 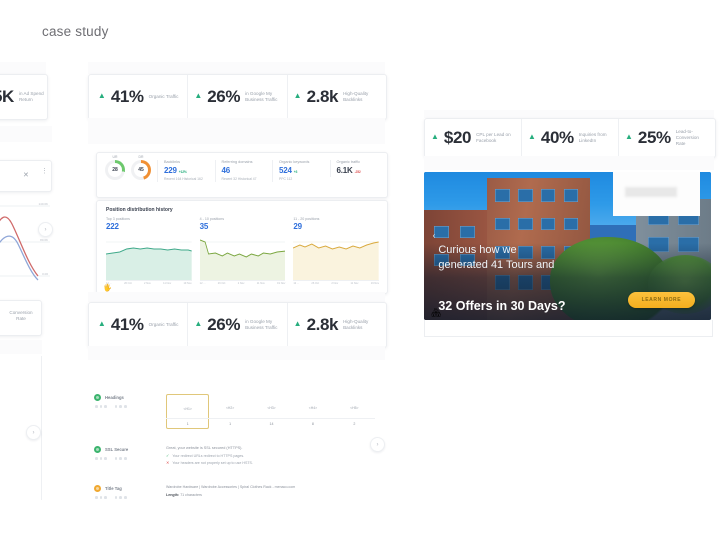 What do you see at coordinates (44, 240) in the screenshot?
I see `left-chart-ytick-1: 80.0K` at bounding box center [44, 240].